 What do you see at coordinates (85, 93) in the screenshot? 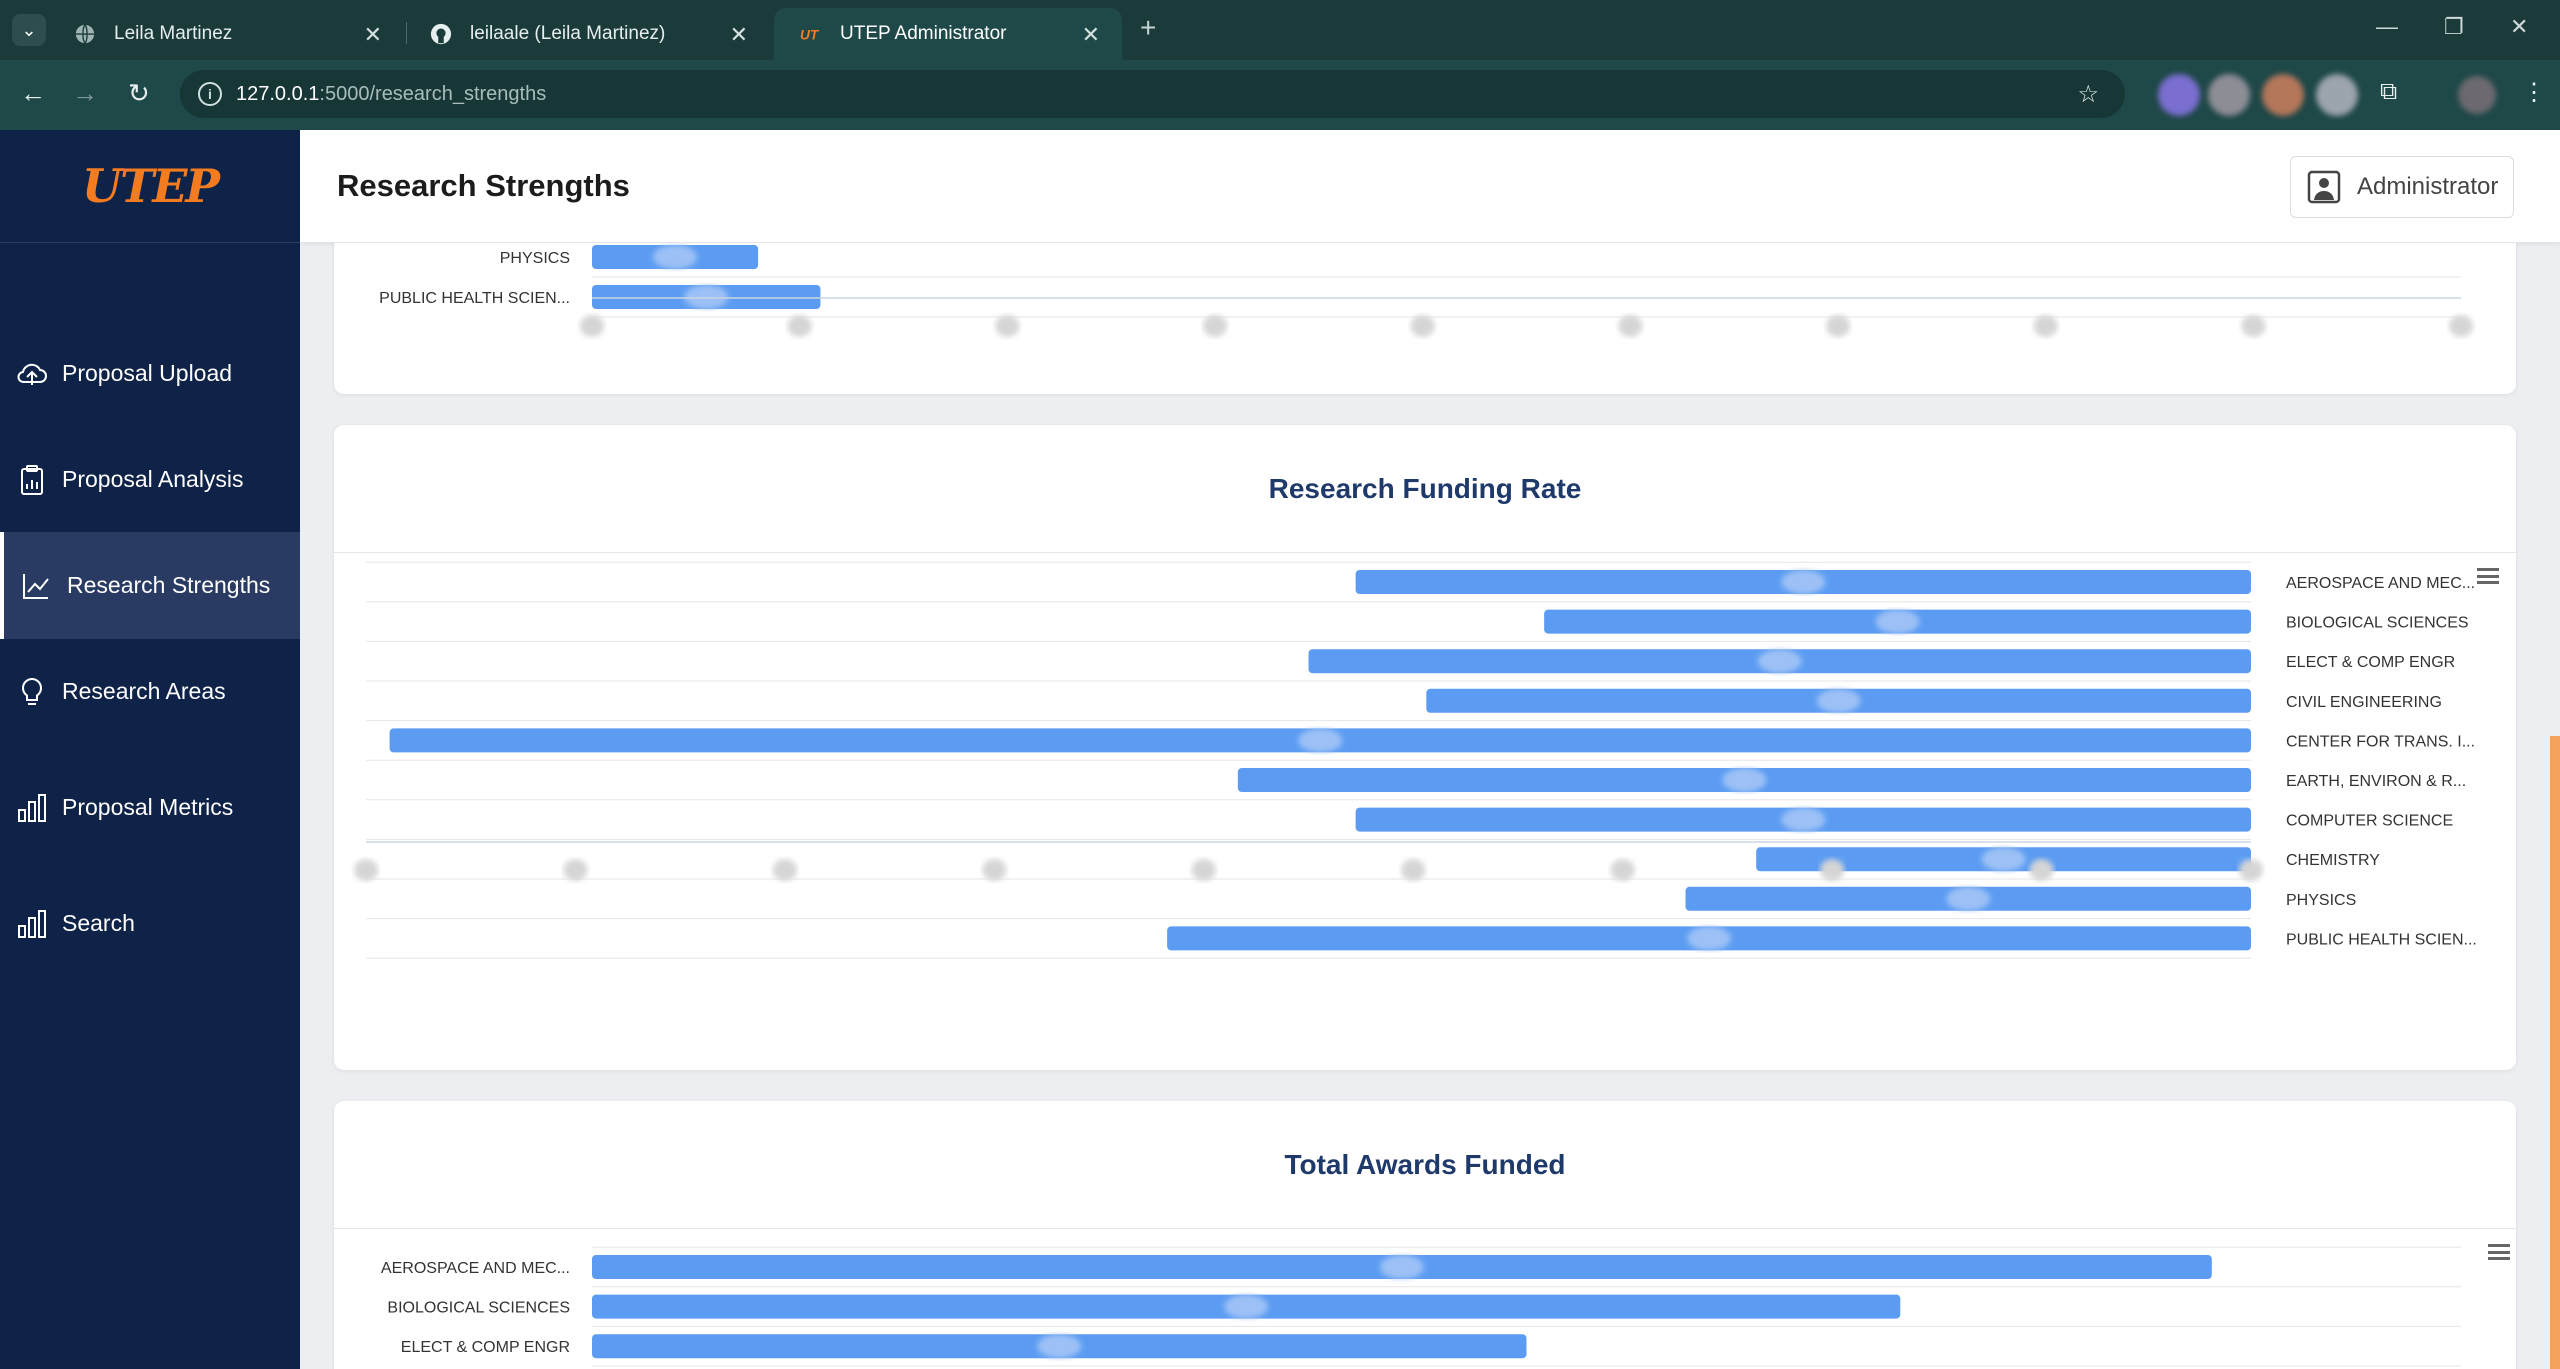
I see `forward-icon: →` at bounding box center [85, 93].